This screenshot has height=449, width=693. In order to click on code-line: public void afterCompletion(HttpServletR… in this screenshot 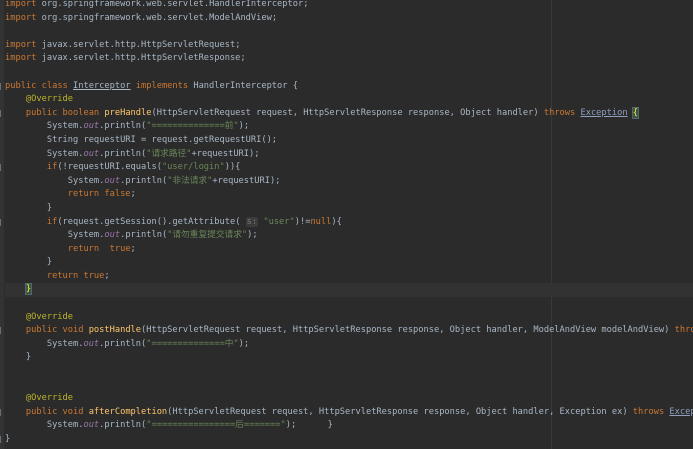, I will do `click(346, 413)`.